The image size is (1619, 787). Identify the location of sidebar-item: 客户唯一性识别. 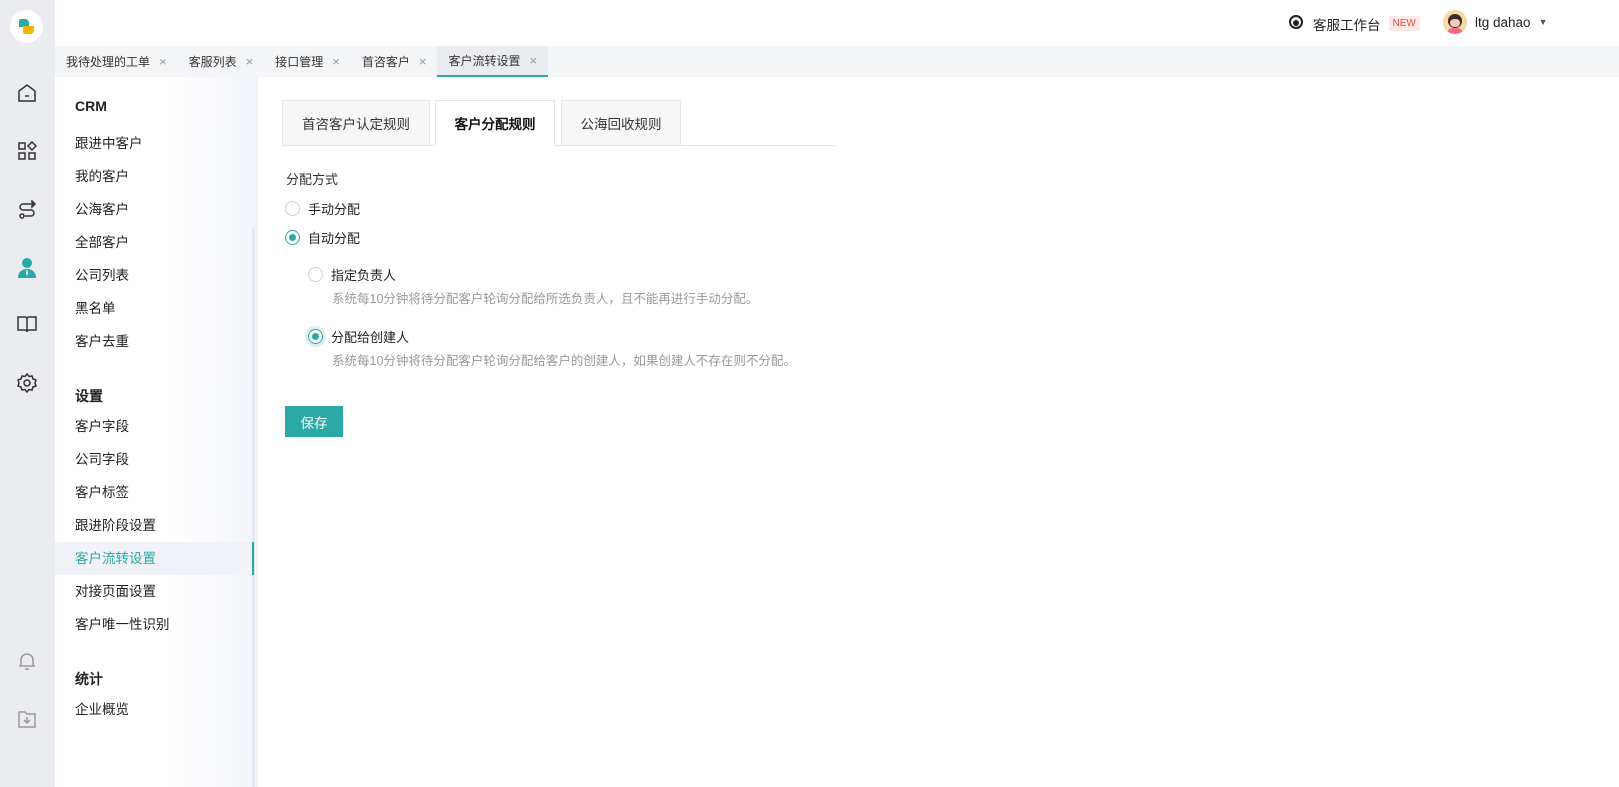
(154, 624).